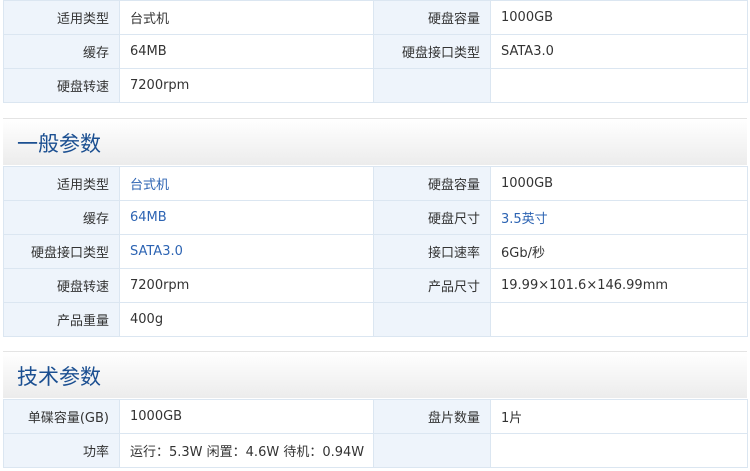 Image resolution: width=750 pixels, height=471 pixels. Describe the element at coordinates (619, 285) in the screenshot. I see `spec-value: 19.99×101.6×146.99mm` at that location.